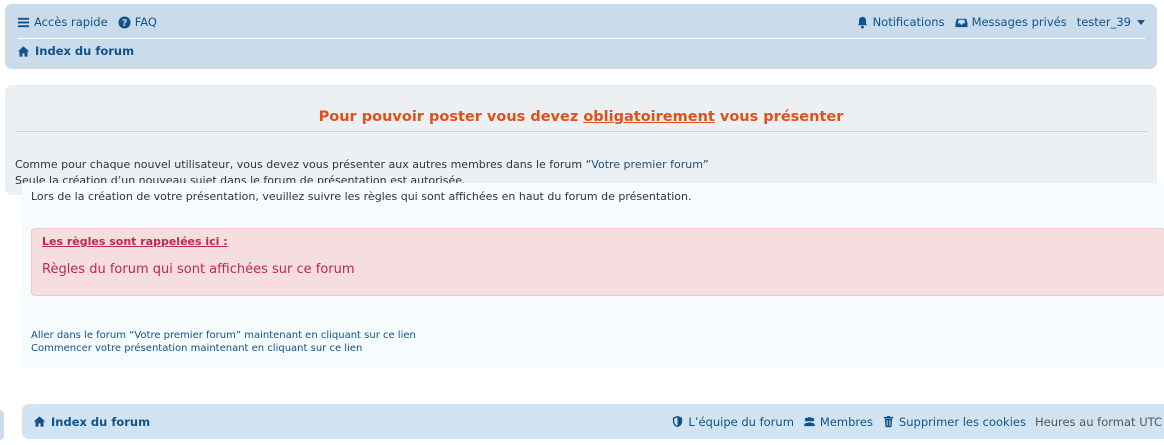  Describe the element at coordinates (908, 22) in the screenshot. I see `notifications-label: Notifications` at that location.